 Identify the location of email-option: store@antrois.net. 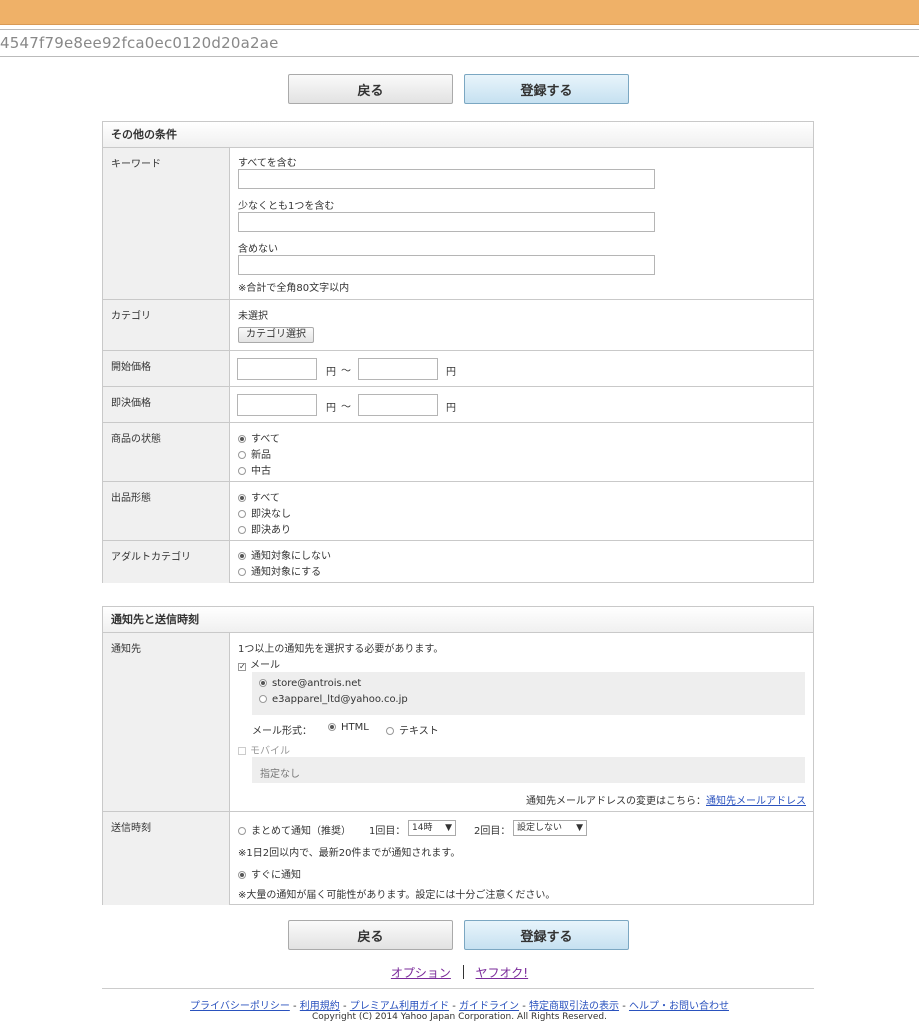
(310, 683).